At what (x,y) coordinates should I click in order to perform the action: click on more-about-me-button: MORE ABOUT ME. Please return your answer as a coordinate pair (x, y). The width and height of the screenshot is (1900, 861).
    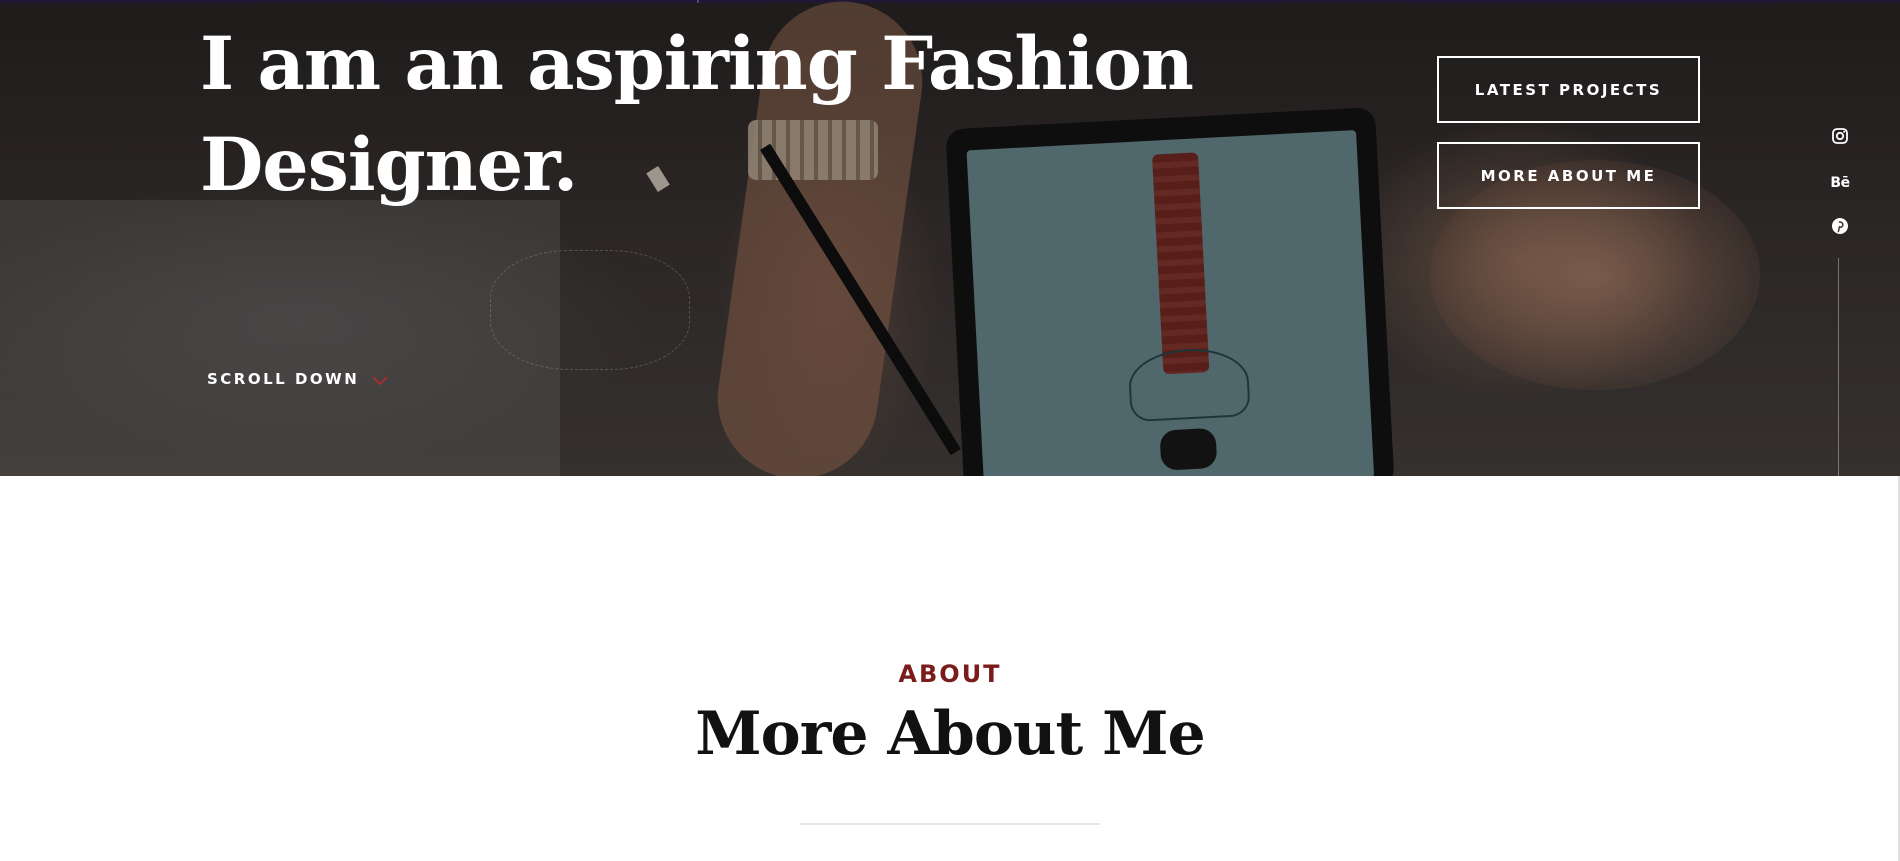
    Looking at the image, I should click on (1568, 175).